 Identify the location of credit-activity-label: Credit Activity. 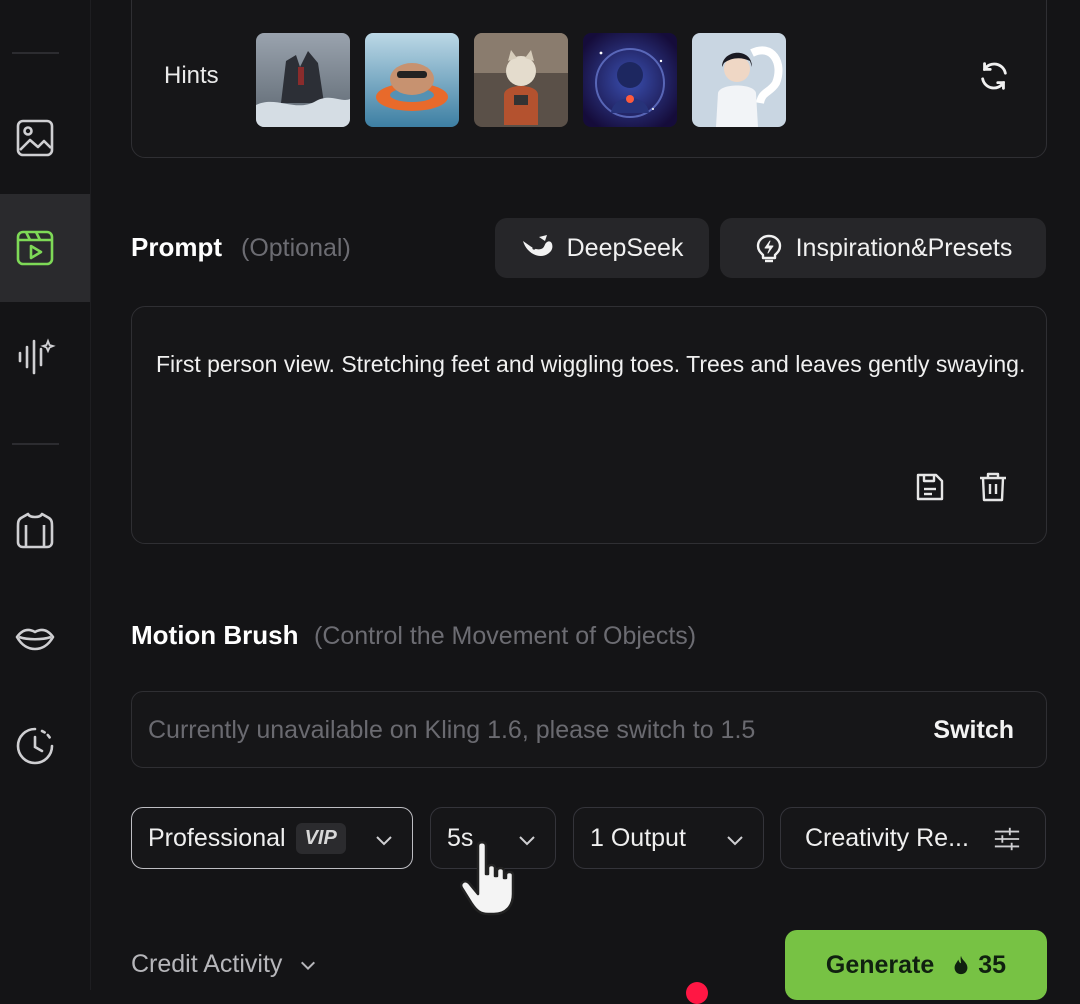
(207, 964).